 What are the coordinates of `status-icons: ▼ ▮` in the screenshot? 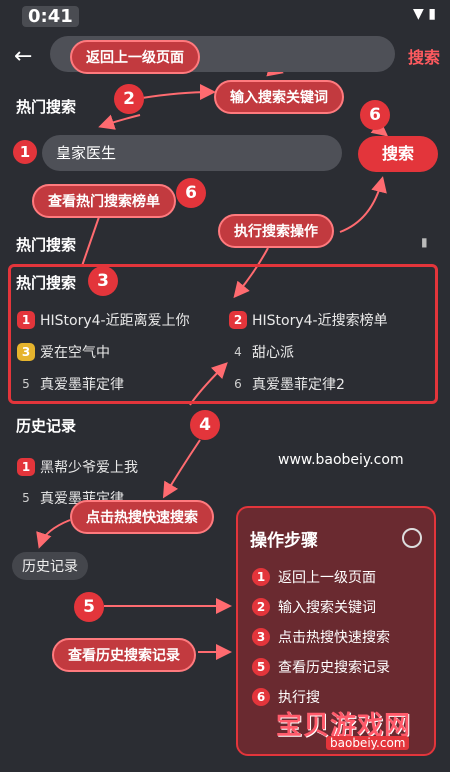 It's located at (424, 14).